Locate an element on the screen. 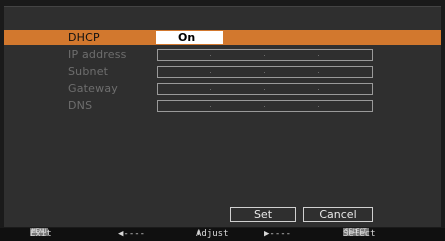 The height and width of the screenshot is (241, 445). menu-row-dhcp: DHCP On is located at coordinates (222, 37).